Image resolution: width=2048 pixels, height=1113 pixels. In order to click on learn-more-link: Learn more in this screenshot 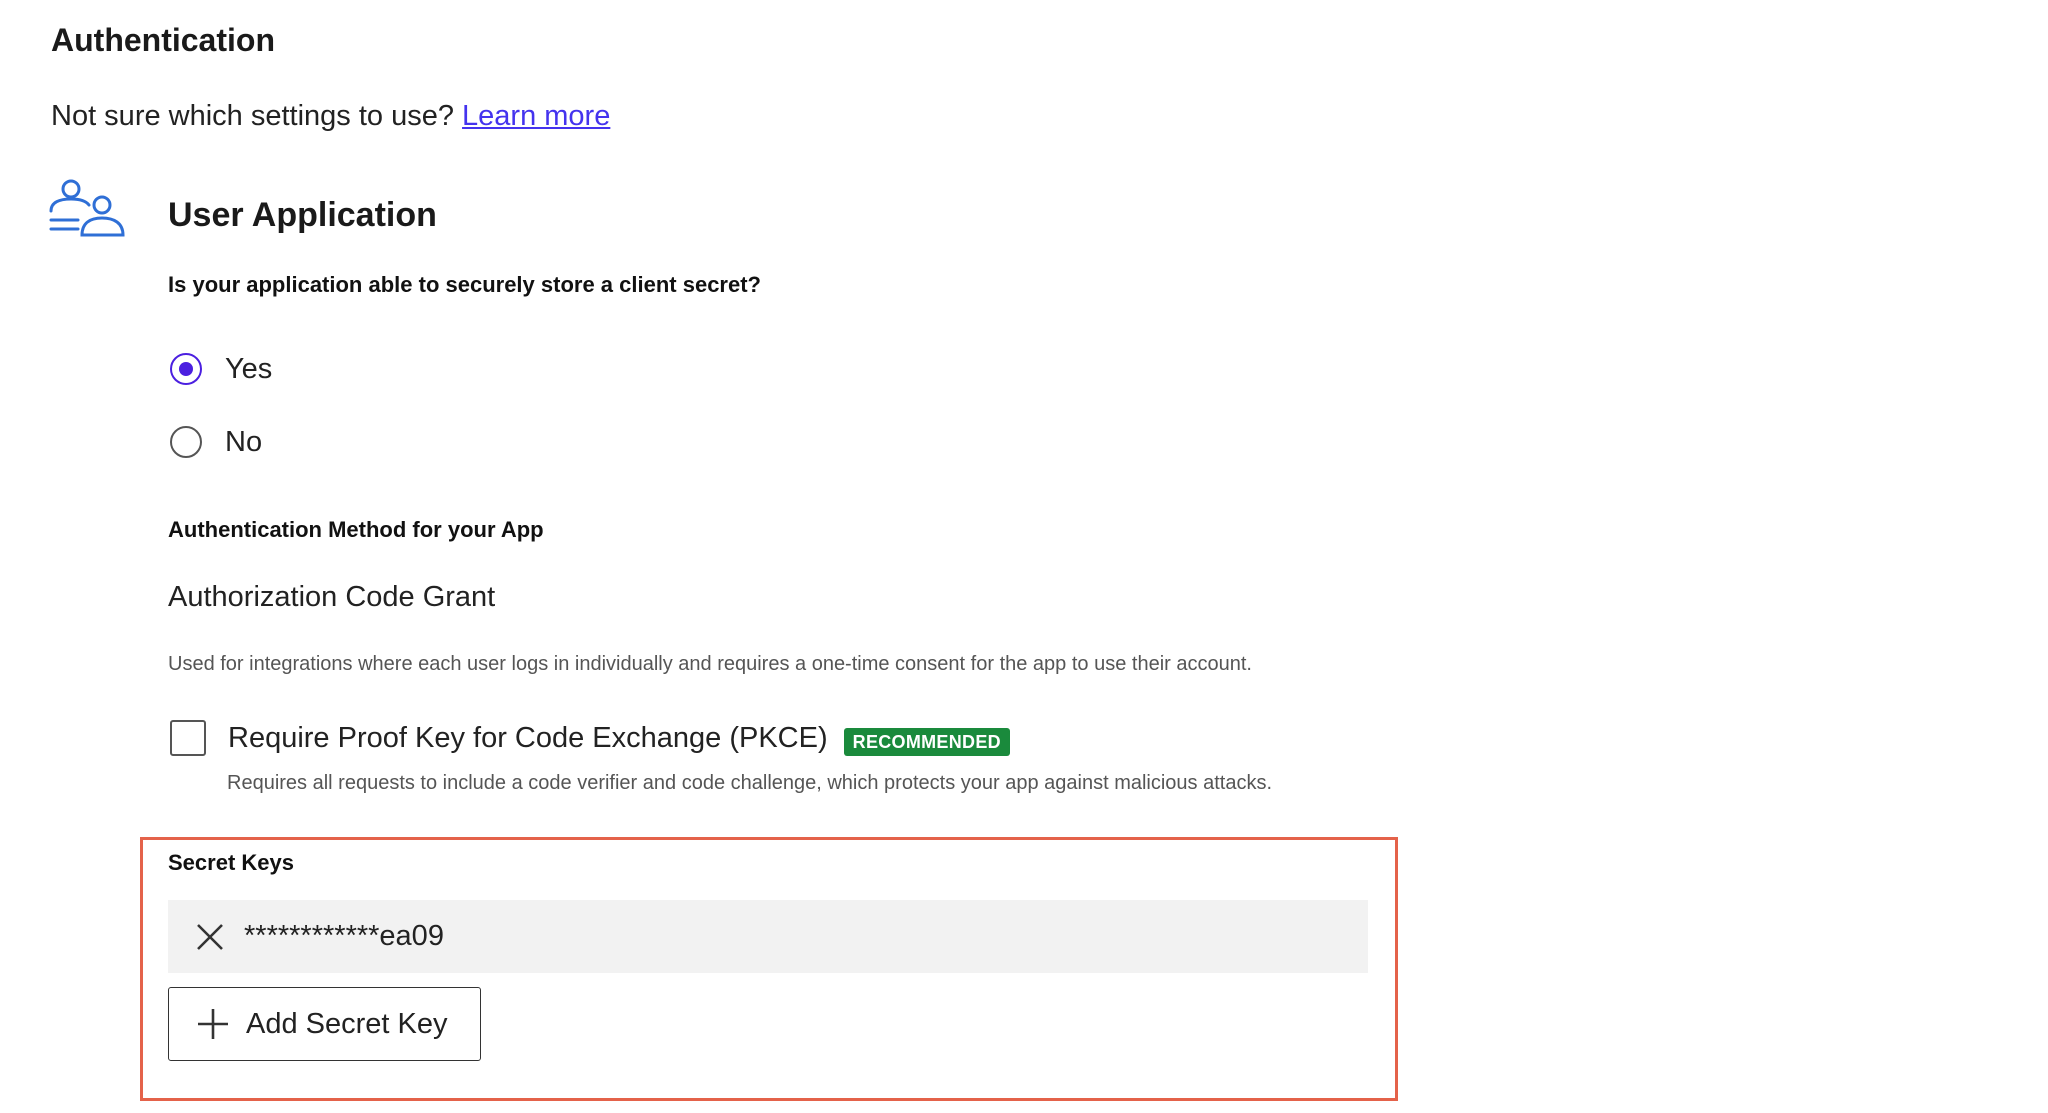, I will do `click(536, 116)`.